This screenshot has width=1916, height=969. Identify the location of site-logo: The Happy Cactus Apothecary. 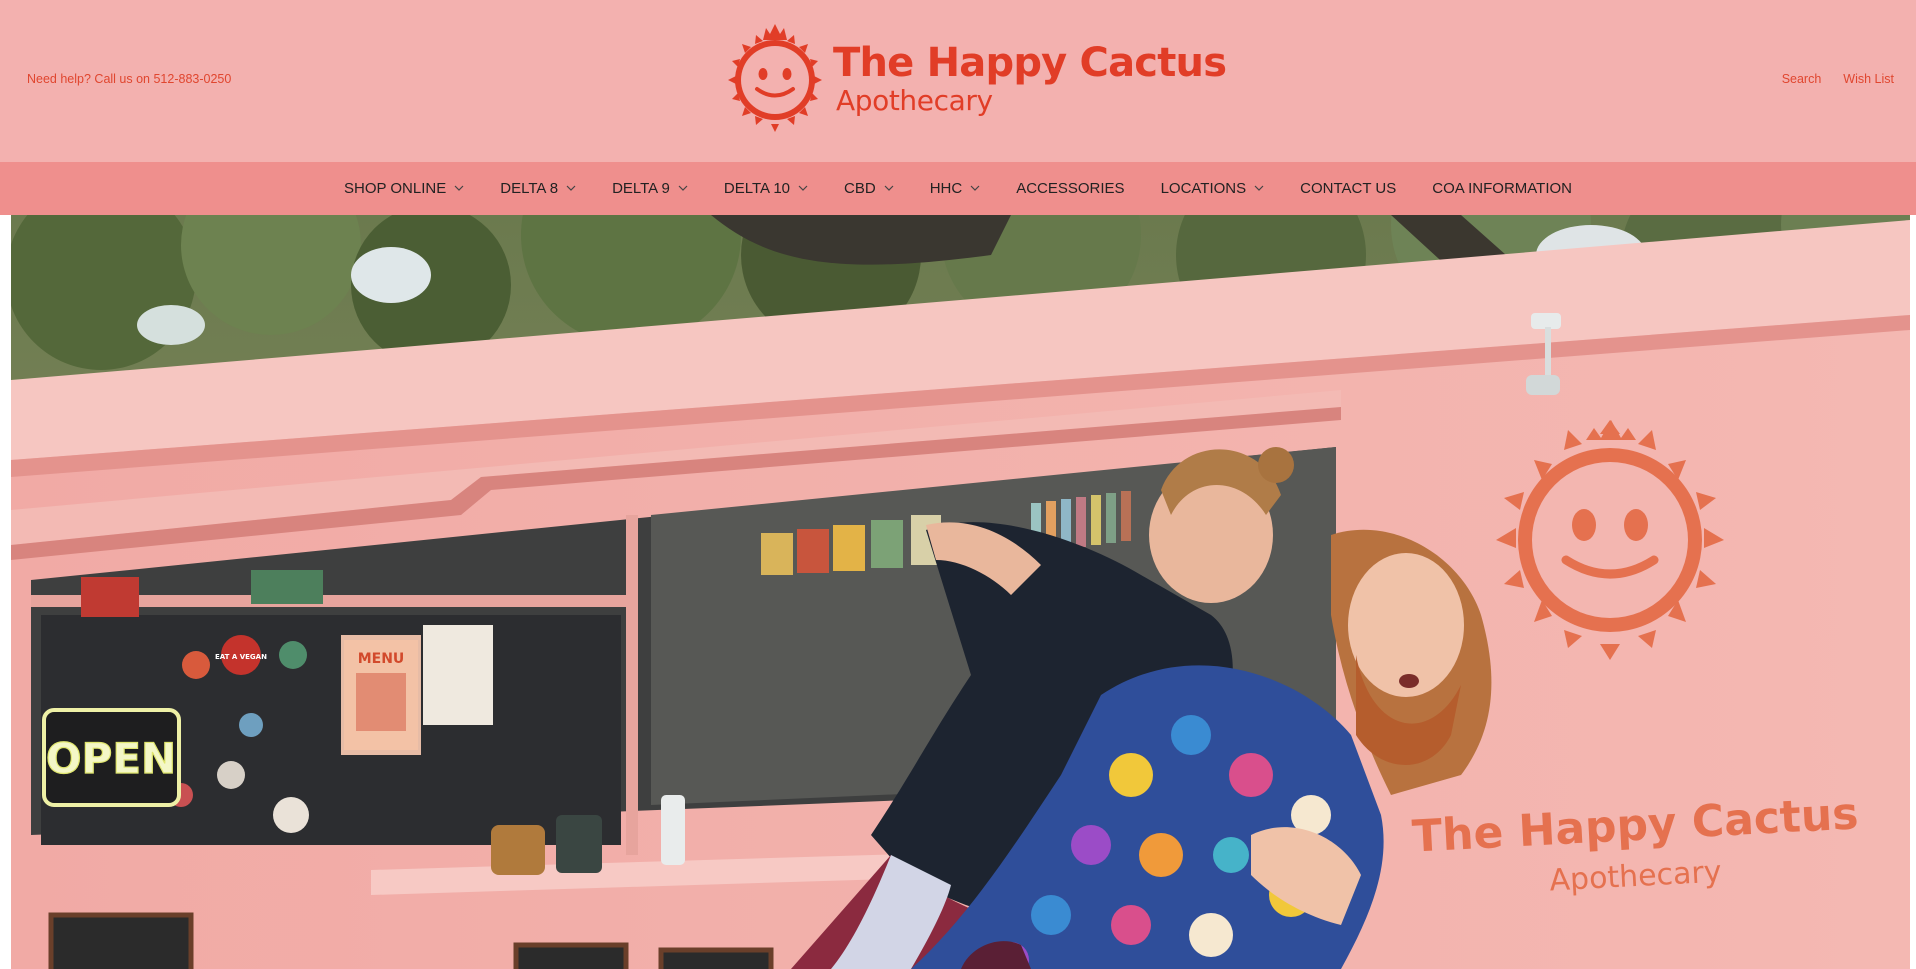
(974, 81).